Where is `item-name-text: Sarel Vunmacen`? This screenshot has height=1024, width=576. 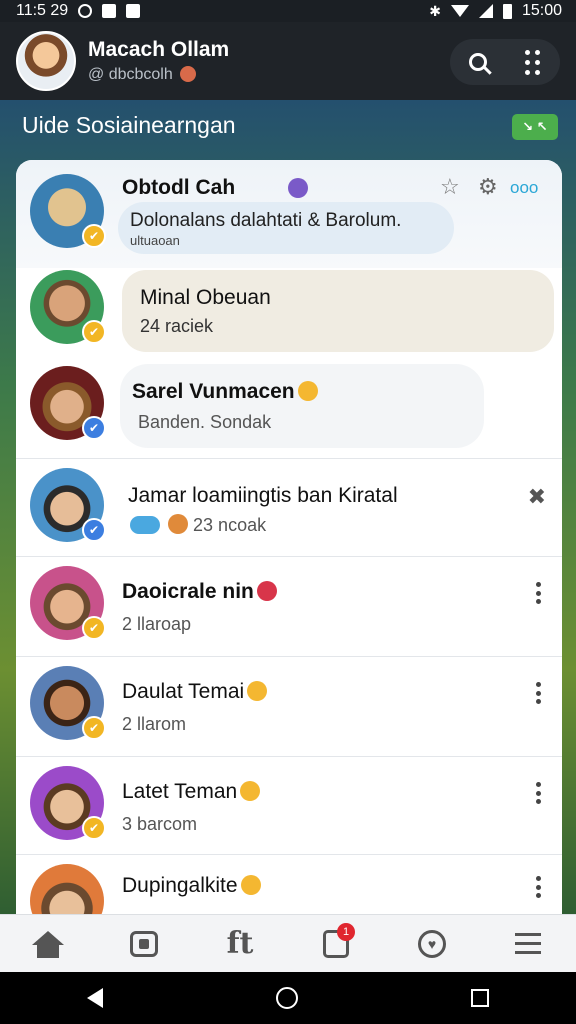
item-name-text: Sarel Vunmacen is located at coordinates (213, 391).